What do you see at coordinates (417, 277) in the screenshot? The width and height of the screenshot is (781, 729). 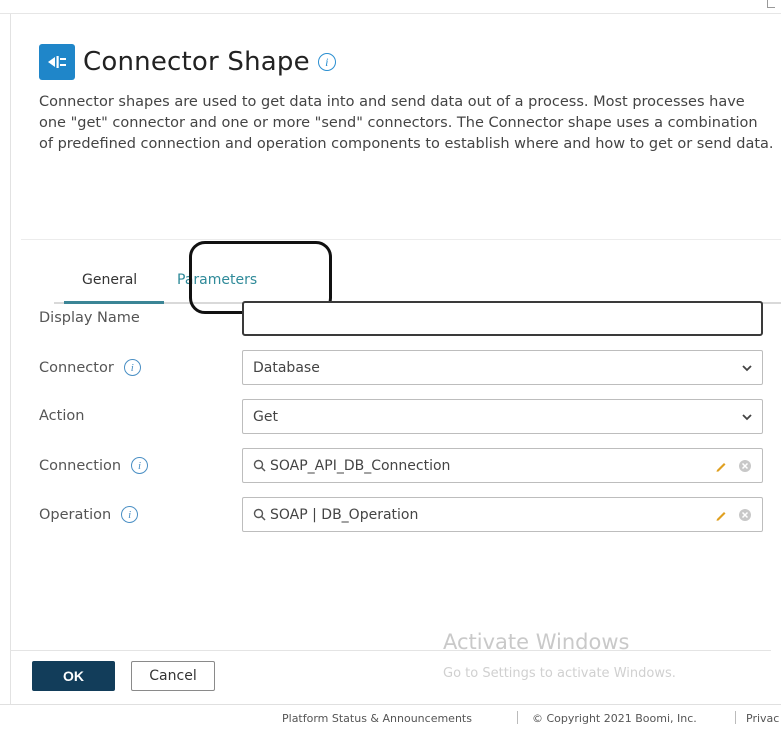 I see `tab-bar: General Parameters` at bounding box center [417, 277].